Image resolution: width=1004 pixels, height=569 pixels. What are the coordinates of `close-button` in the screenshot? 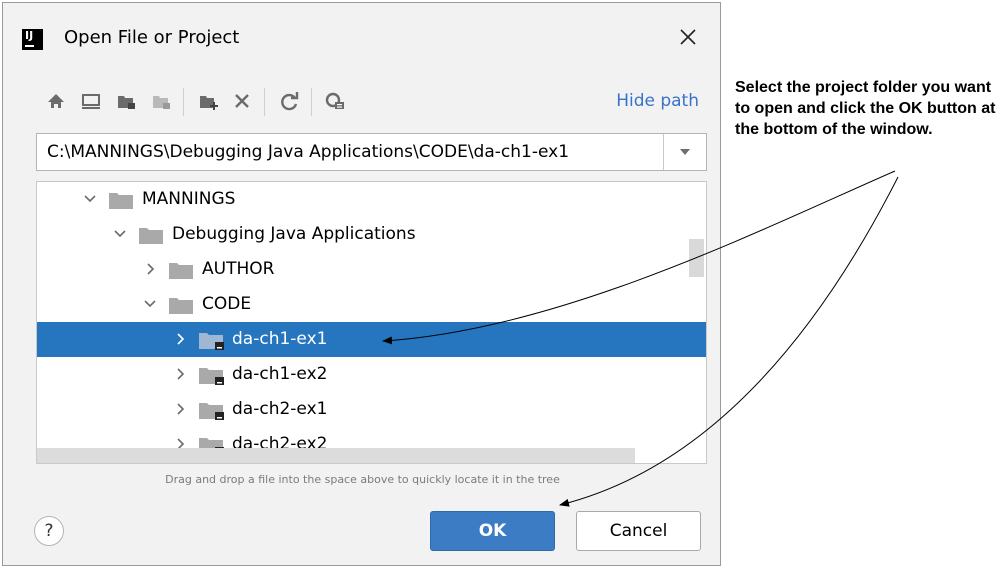 It's located at (688, 37).